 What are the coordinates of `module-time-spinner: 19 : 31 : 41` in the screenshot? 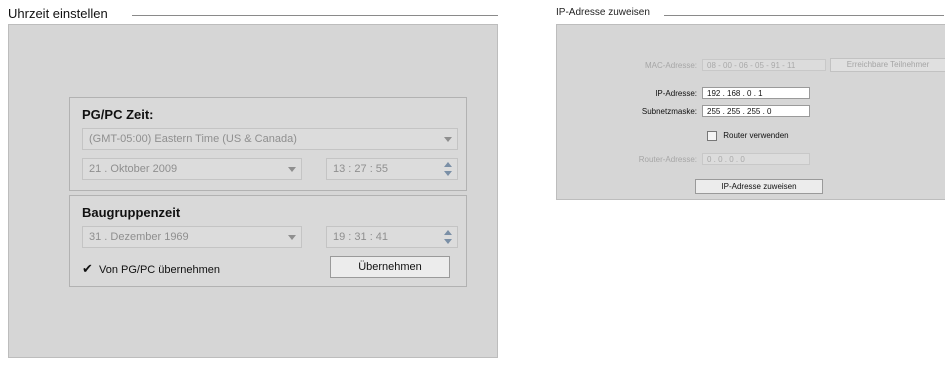 It's located at (392, 237).